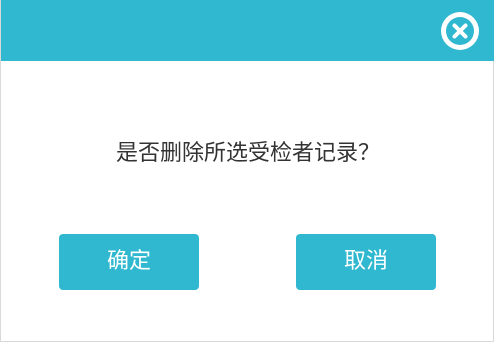 This screenshot has height=342, width=494. I want to click on confirm-button: 确定, so click(129, 262).